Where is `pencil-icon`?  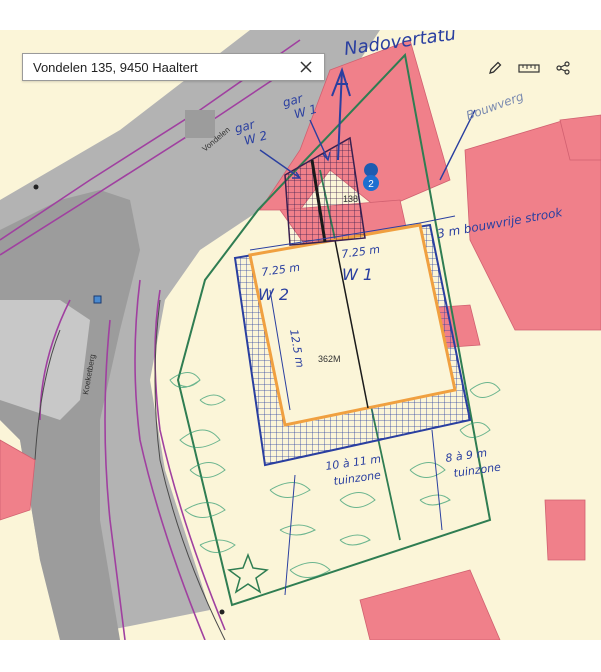
pencil-icon is located at coordinates (495, 67).